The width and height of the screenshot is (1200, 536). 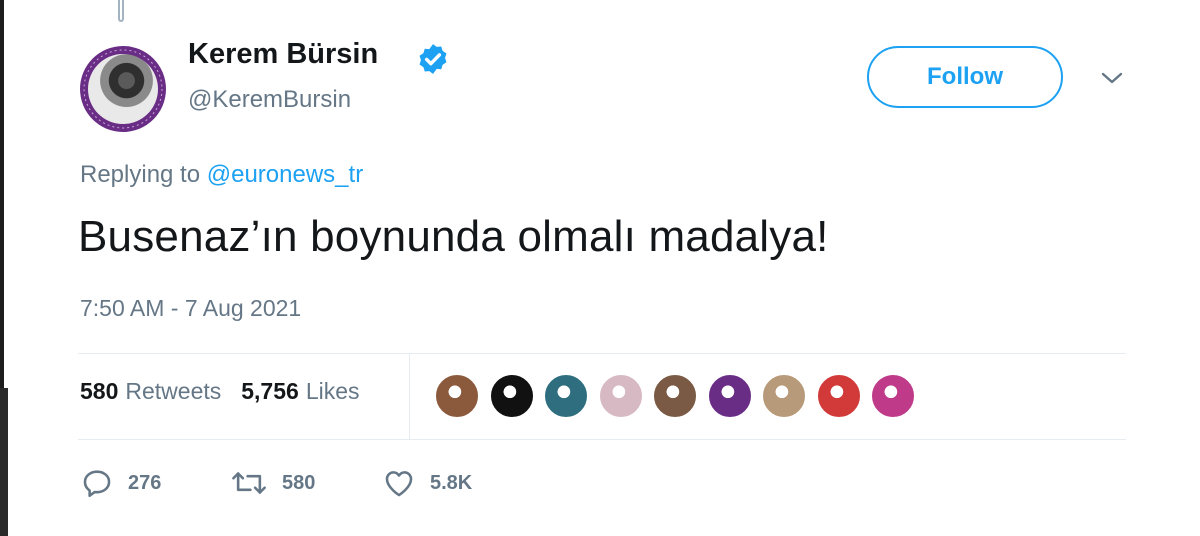 I want to click on author-handle: @KeremBursin, so click(x=269, y=100).